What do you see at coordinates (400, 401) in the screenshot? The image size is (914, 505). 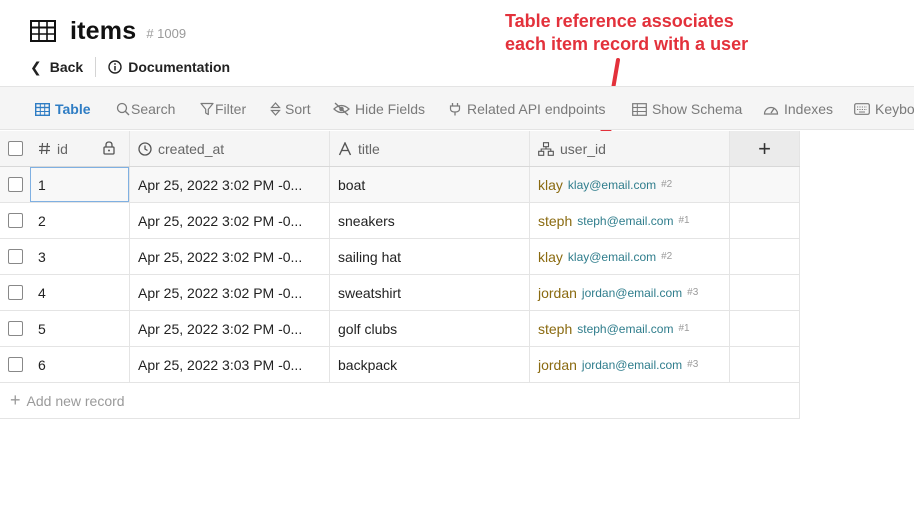 I see `add-new-record-button: + Add new record` at bounding box center [400, 401].